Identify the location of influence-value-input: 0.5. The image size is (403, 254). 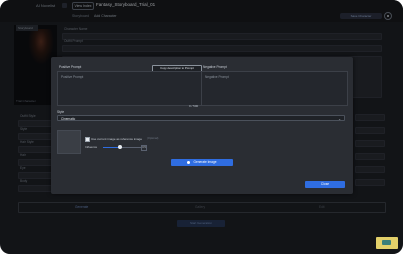
(144, 147).